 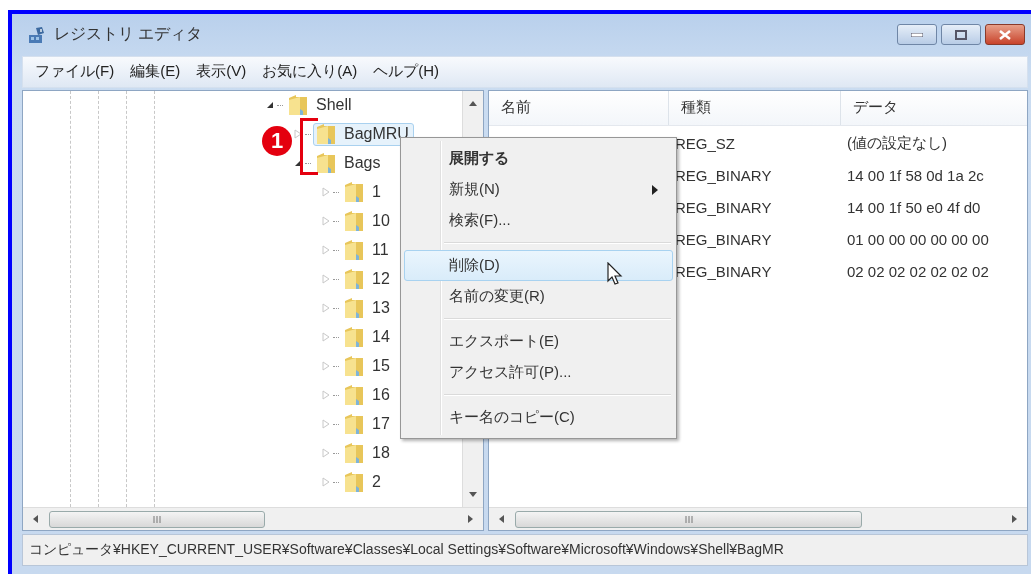 I want to click on context-menu-item: キー名のコピー(C), so click(x=538, y=417).